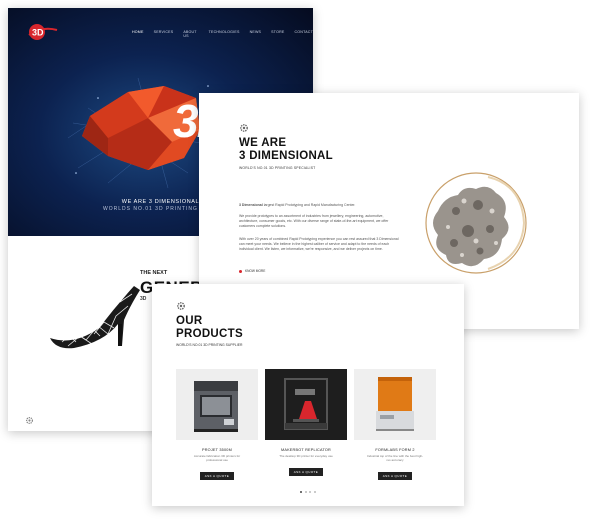  What do you see at coordinates (306, 456) in the screenshot?
I see `product-description: The desktop 3D printer for everyday use` at bounding box center [306, 456].